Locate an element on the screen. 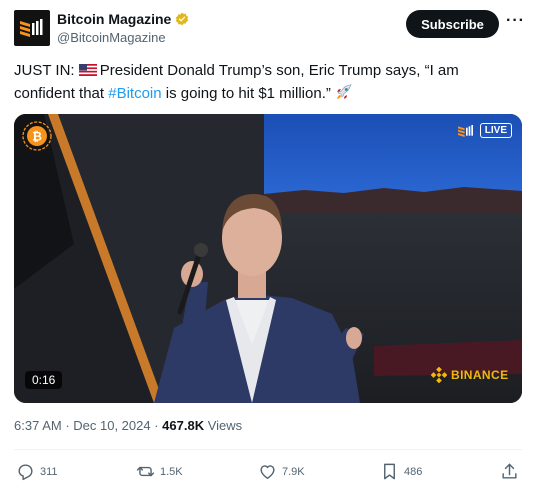 This screenshot has width=534, height=491. repost-icon is located at coordinates (145, 471).